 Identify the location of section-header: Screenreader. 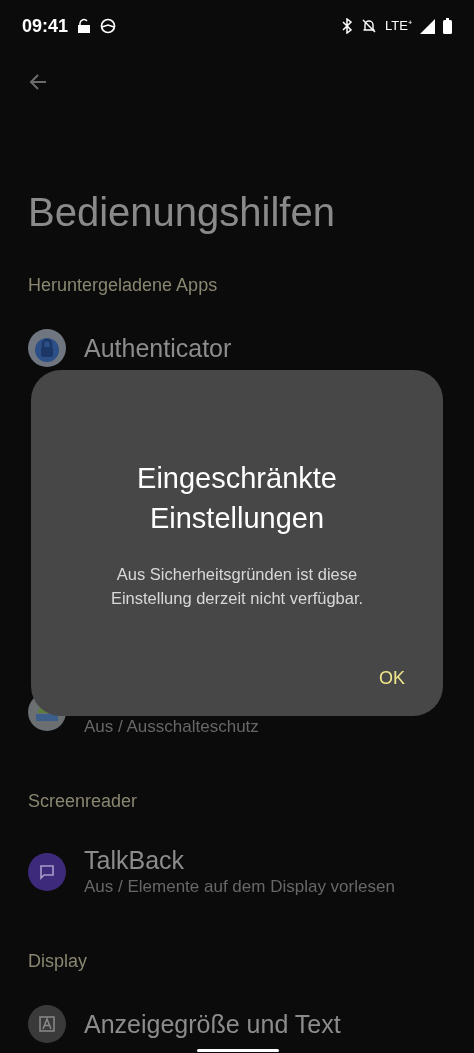
(83, 801).